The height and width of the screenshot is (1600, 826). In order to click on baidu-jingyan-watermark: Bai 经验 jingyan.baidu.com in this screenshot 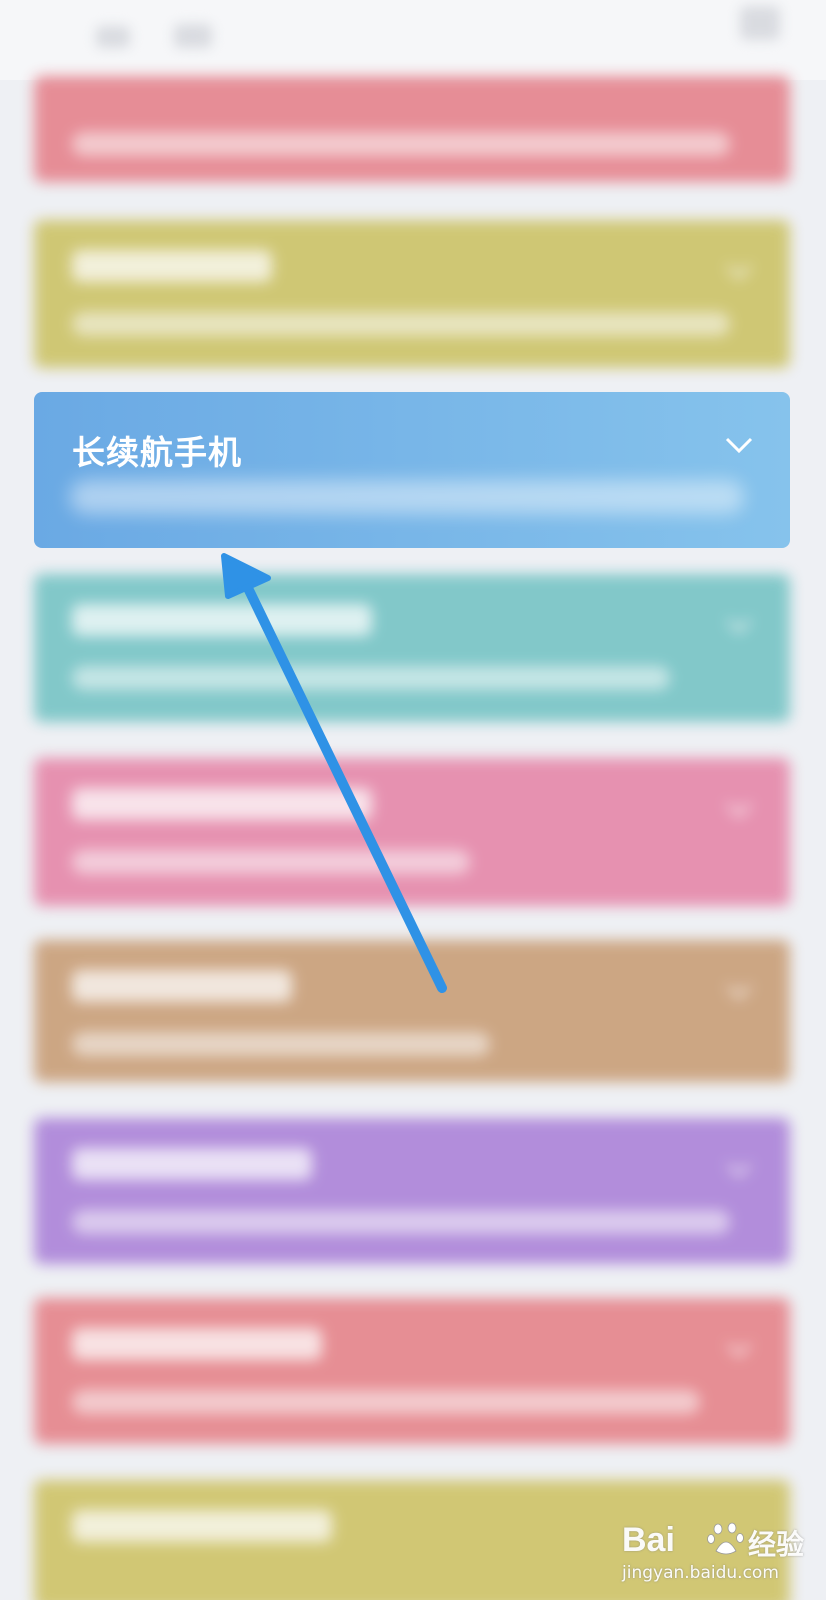, I will do `click(717, 1551)`.